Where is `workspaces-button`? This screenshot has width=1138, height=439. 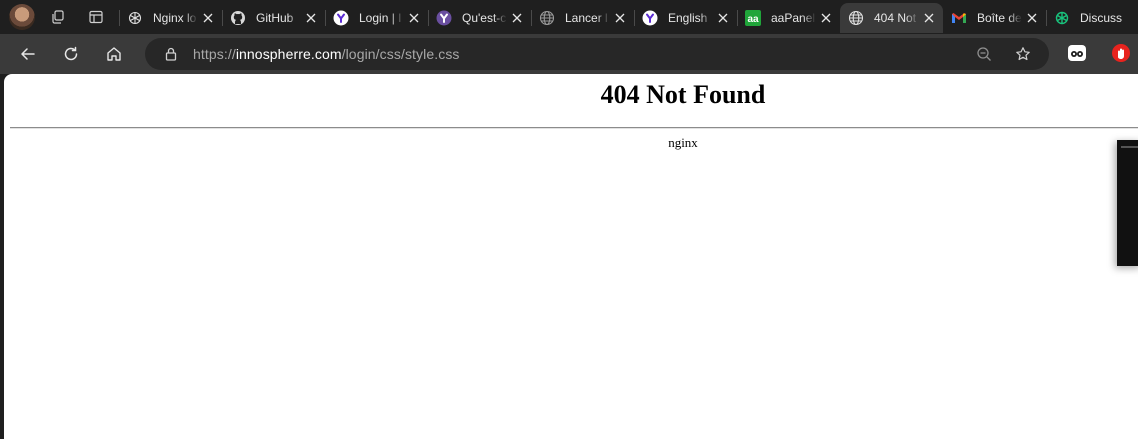 workspaces-button is located at coordinates (58, 17).